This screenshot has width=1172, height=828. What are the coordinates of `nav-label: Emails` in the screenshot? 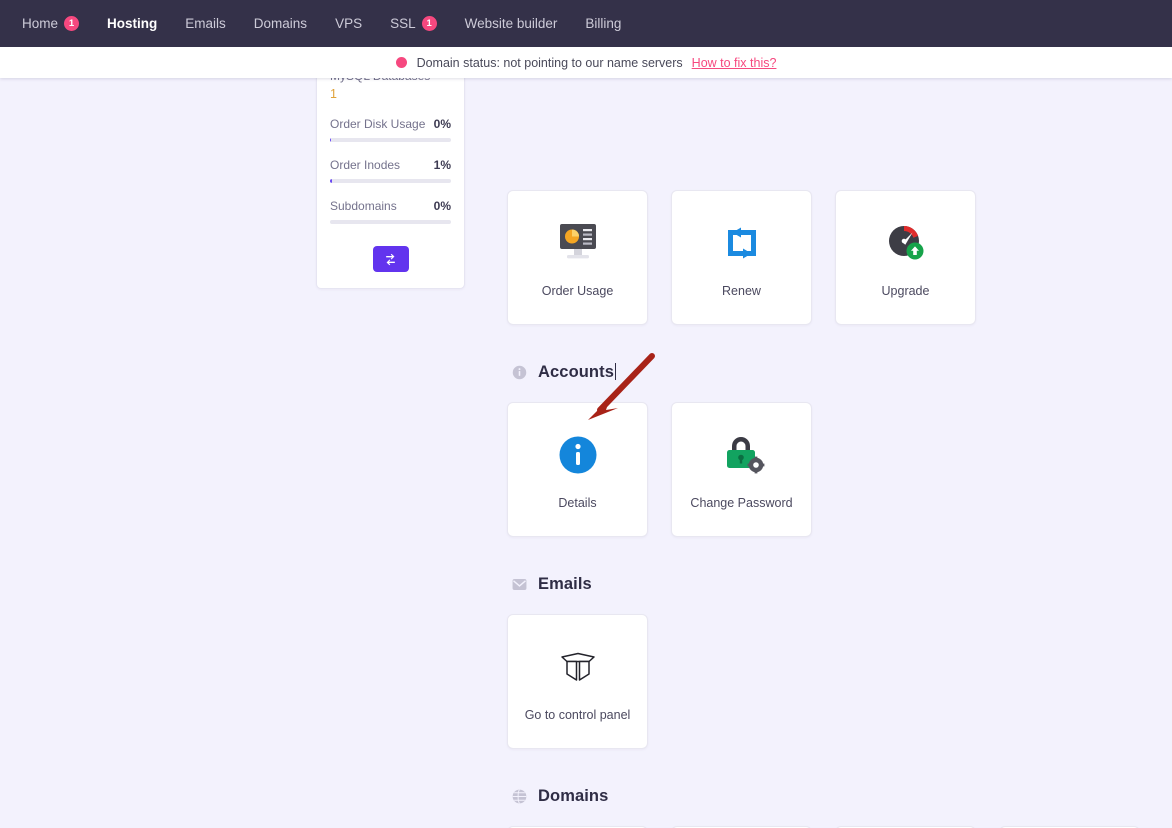 It's located at (205, 23).